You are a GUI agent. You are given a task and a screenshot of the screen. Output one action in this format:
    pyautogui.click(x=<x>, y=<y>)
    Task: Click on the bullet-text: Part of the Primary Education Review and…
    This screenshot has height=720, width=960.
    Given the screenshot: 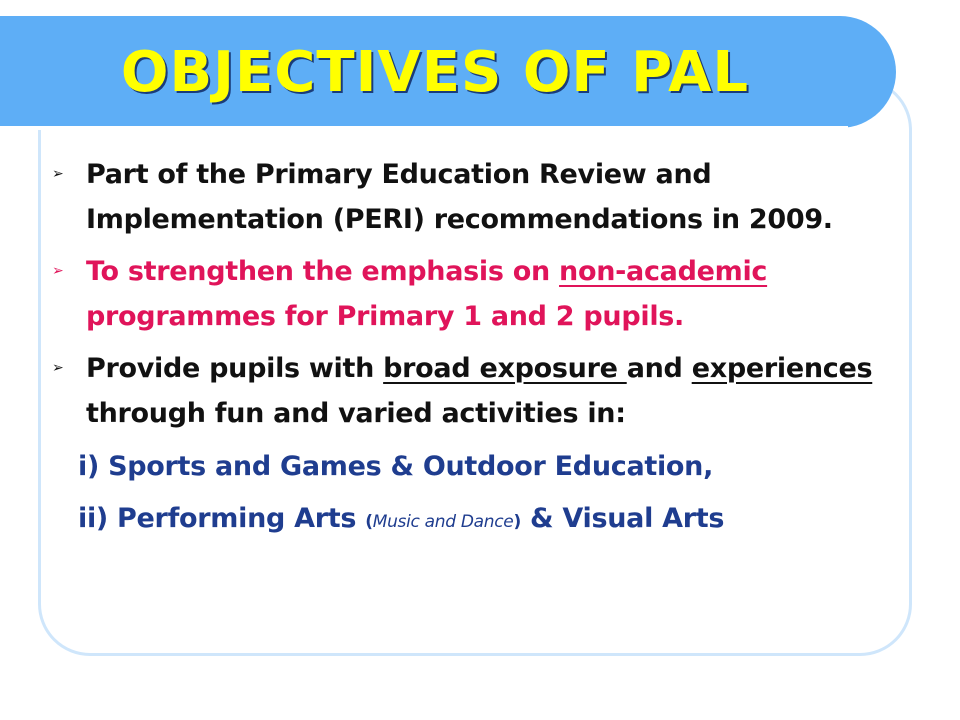 What is the action you would take?
    pyautogui.click(x=459, y=197)
    